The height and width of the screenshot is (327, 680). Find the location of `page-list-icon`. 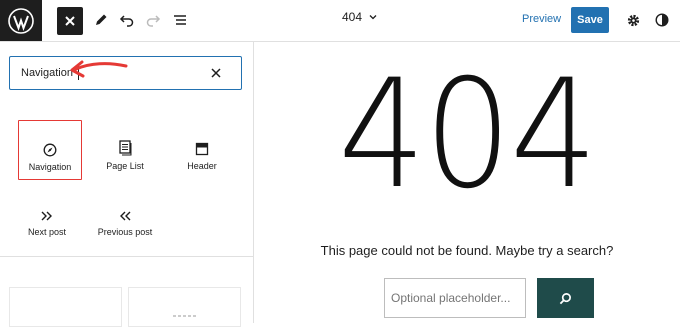

page-list-icon is located at coordinates (125, 148).